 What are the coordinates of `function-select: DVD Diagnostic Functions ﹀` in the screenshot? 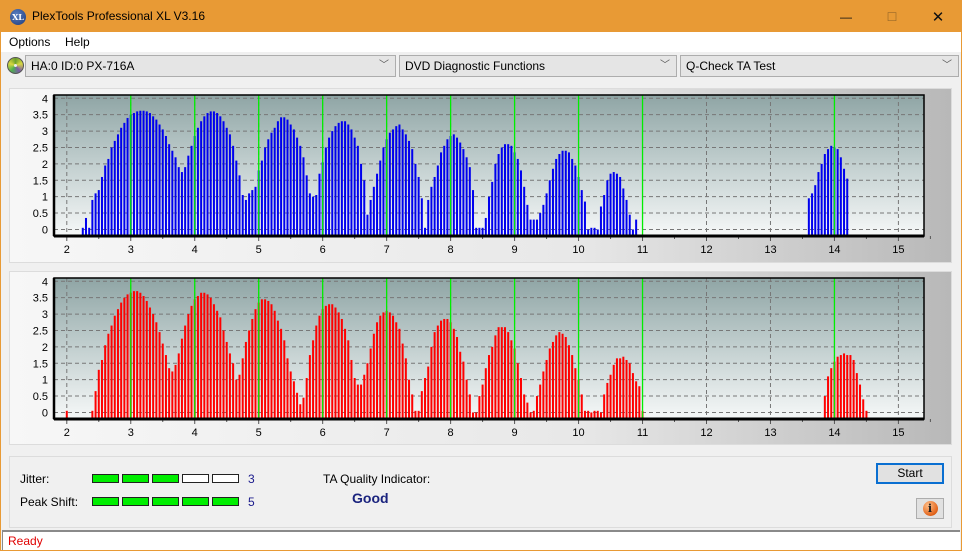 It's located at (538, 66).